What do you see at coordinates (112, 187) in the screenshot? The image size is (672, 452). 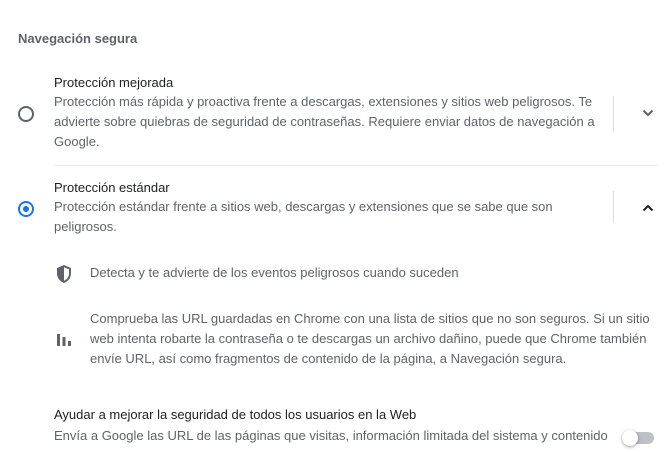 I see `option-label-standard: Protección estándar` at bounding box center [112, 187].